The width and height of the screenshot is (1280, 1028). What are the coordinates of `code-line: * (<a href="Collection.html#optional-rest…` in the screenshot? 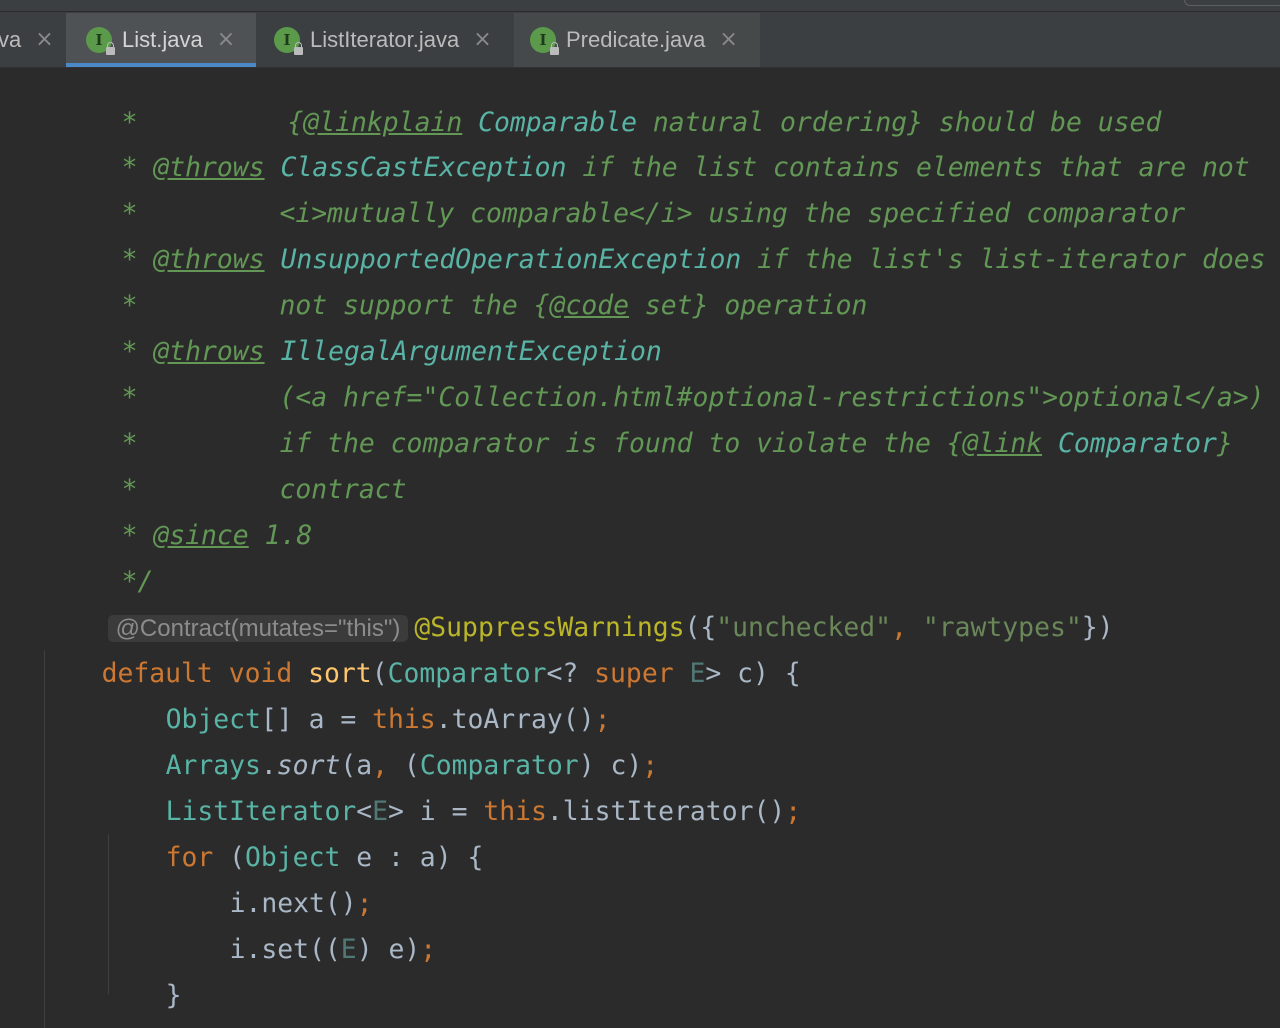 It's located at (661, 371).